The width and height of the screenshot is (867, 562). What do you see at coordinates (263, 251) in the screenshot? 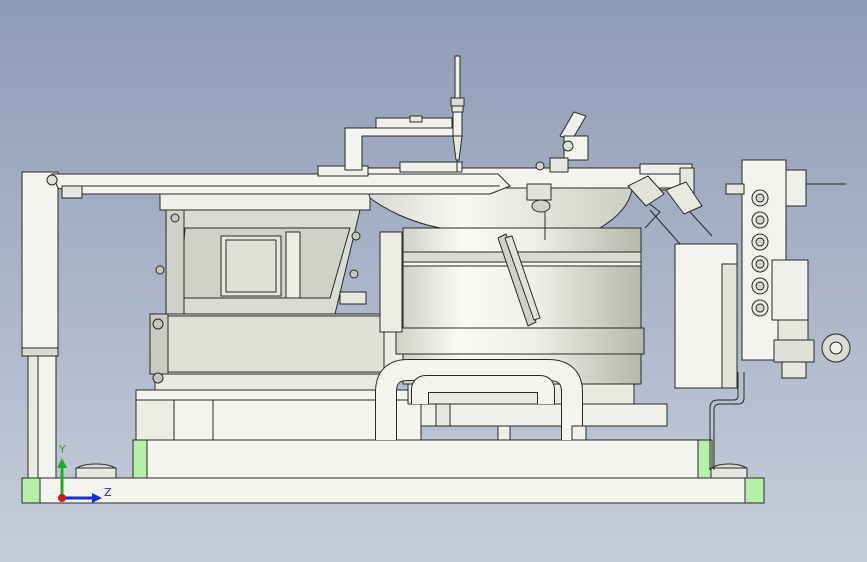
I see `vibration-drive-block` at bounding box center [263, 251].